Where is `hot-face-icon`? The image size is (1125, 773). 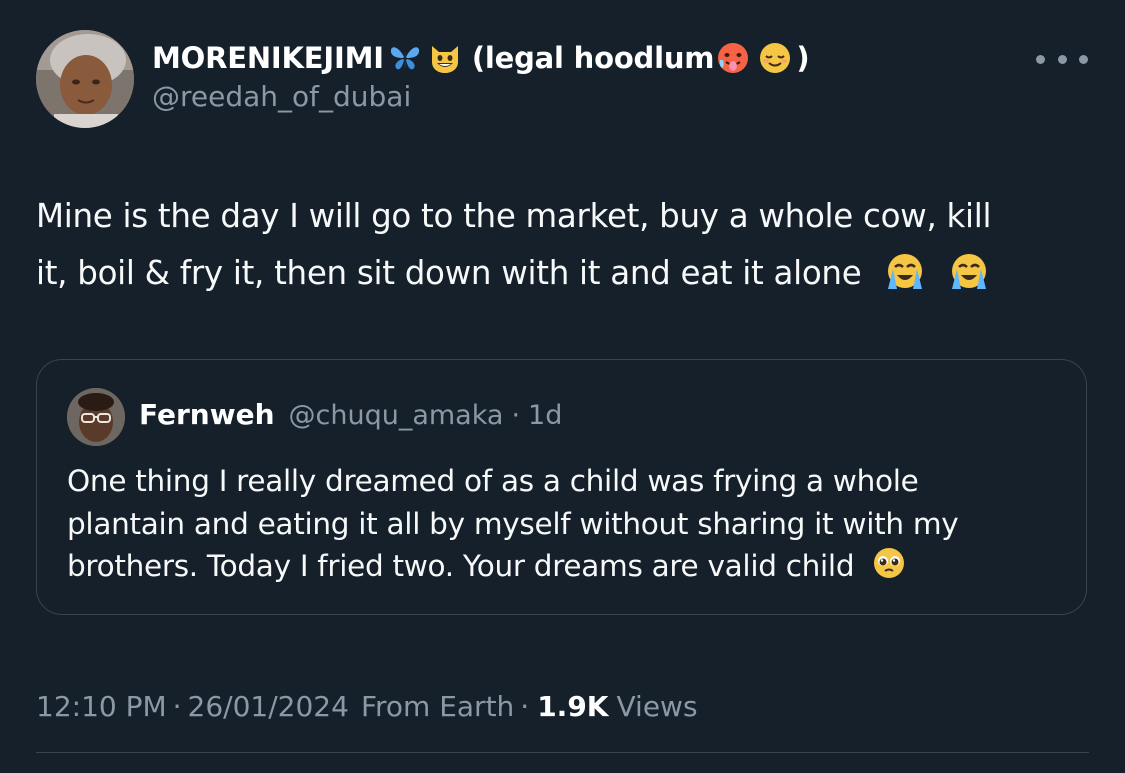
hot-face-icon is located at coordinates (733, 58).